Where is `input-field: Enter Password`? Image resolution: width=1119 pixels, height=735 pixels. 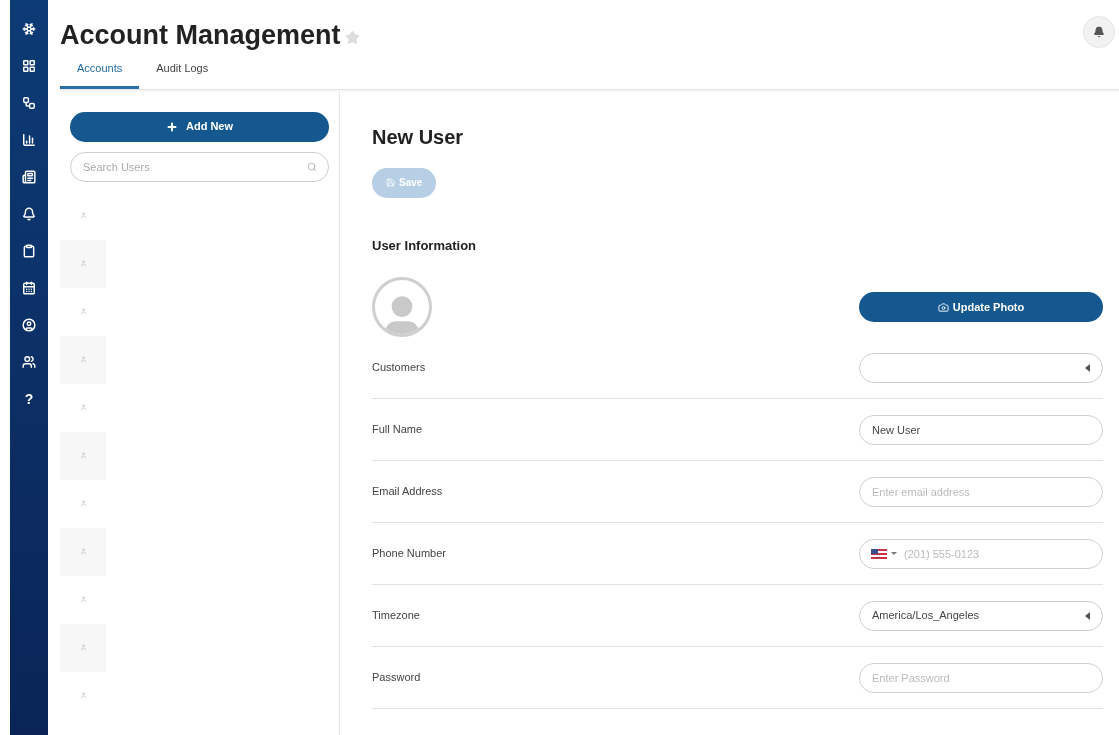 input-field: Enter Password is located at coordinates (981, 677).